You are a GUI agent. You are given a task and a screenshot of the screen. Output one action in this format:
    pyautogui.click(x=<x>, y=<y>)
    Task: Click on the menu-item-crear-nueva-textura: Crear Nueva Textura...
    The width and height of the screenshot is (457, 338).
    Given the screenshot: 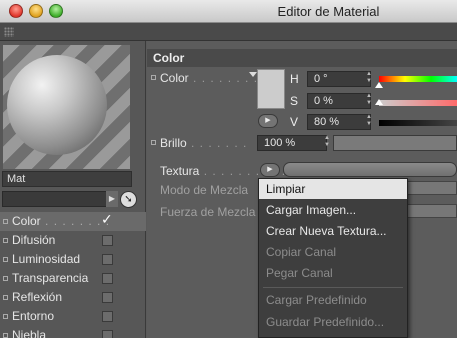 What is the action you would take?
    pyautogui.click(x=333, y=231)
    